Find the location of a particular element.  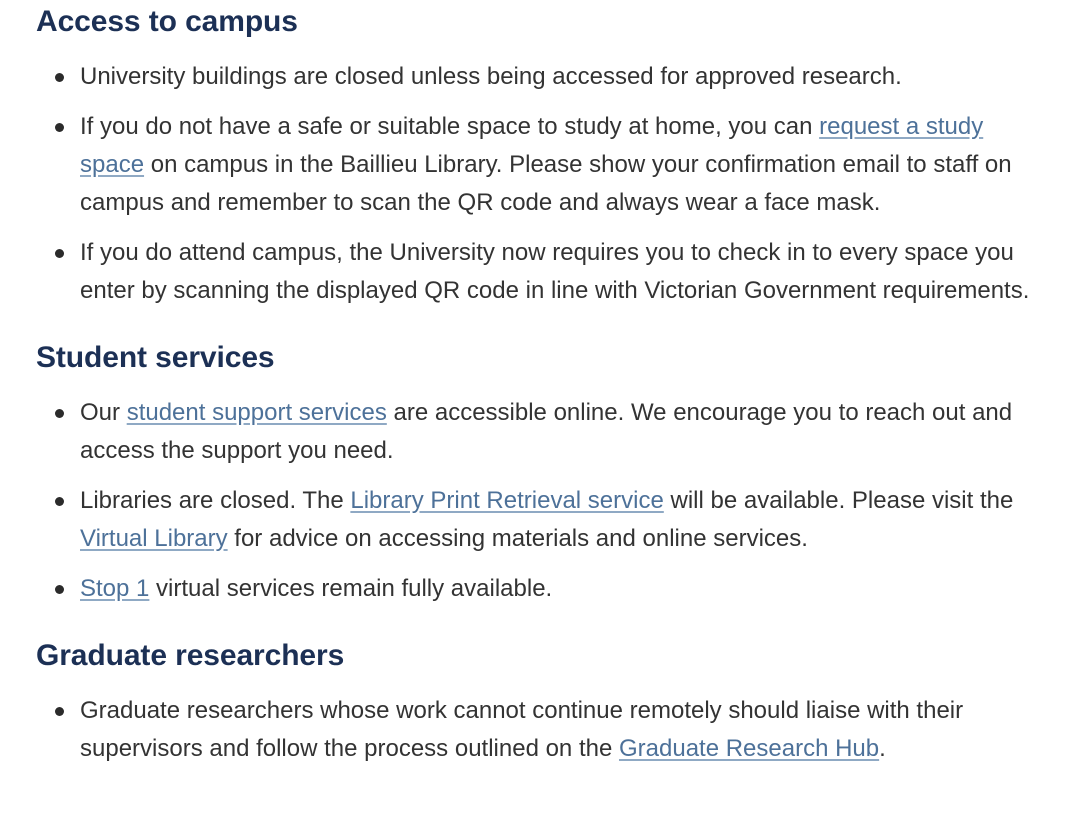

body-text: will be available. Please visit the is located at coordinates (841, 500).